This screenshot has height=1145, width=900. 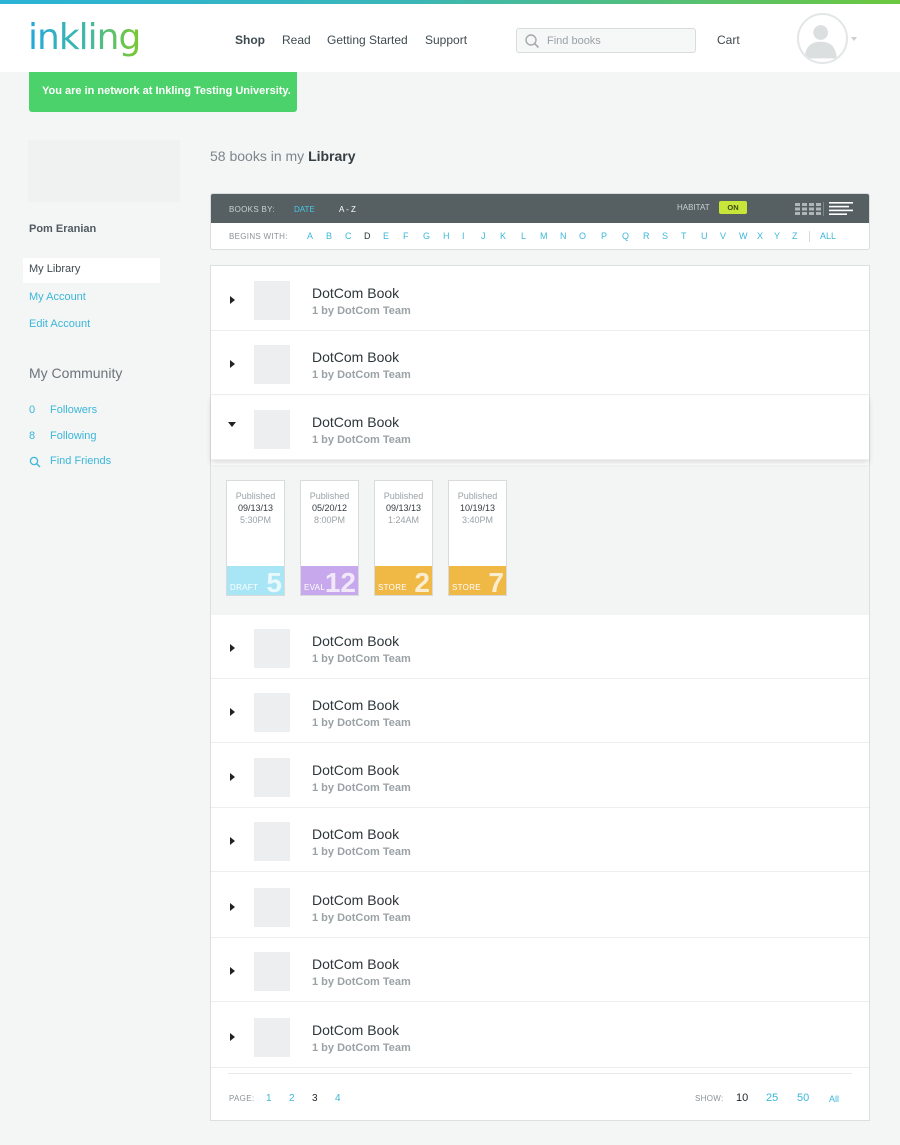 What do you see at coordinates (483, 236) in the screenshot?
I see `letter-j: J` at bounding box center [483, 236].